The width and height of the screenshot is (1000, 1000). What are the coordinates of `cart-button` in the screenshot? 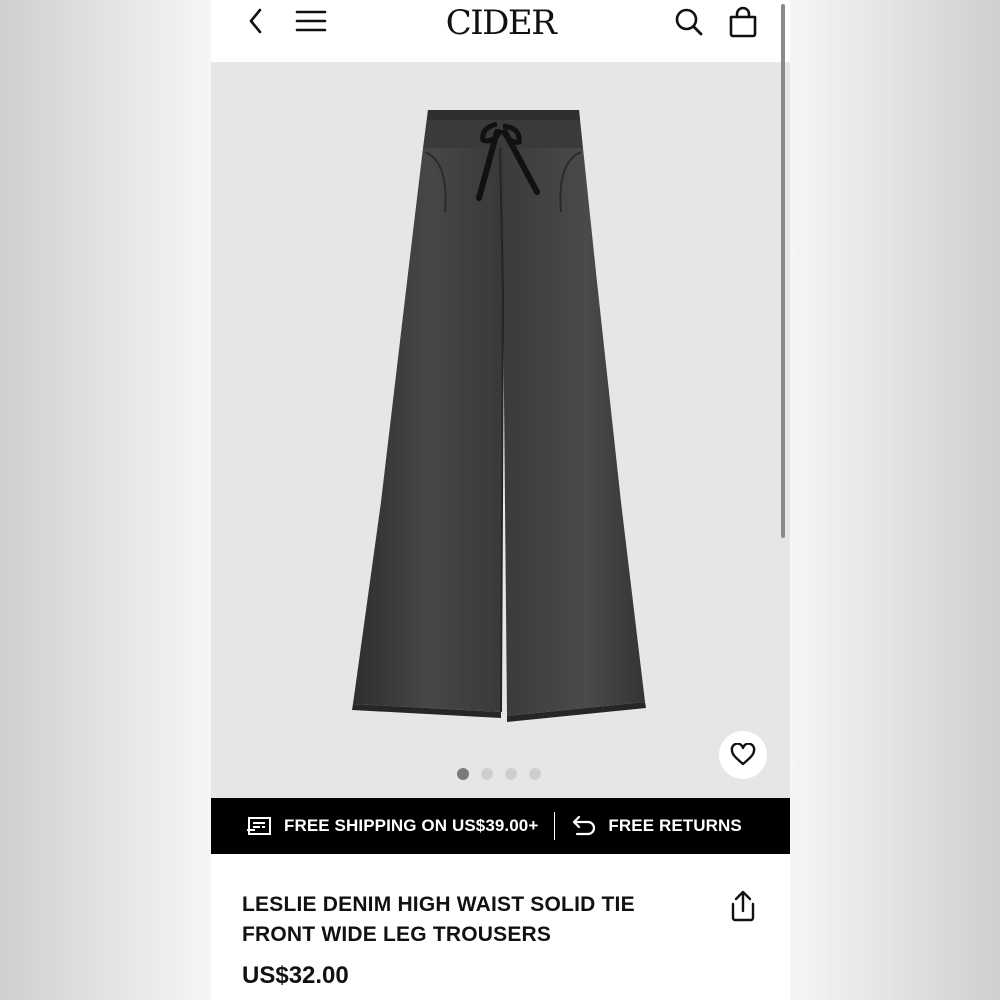 It's located at (743, 22).